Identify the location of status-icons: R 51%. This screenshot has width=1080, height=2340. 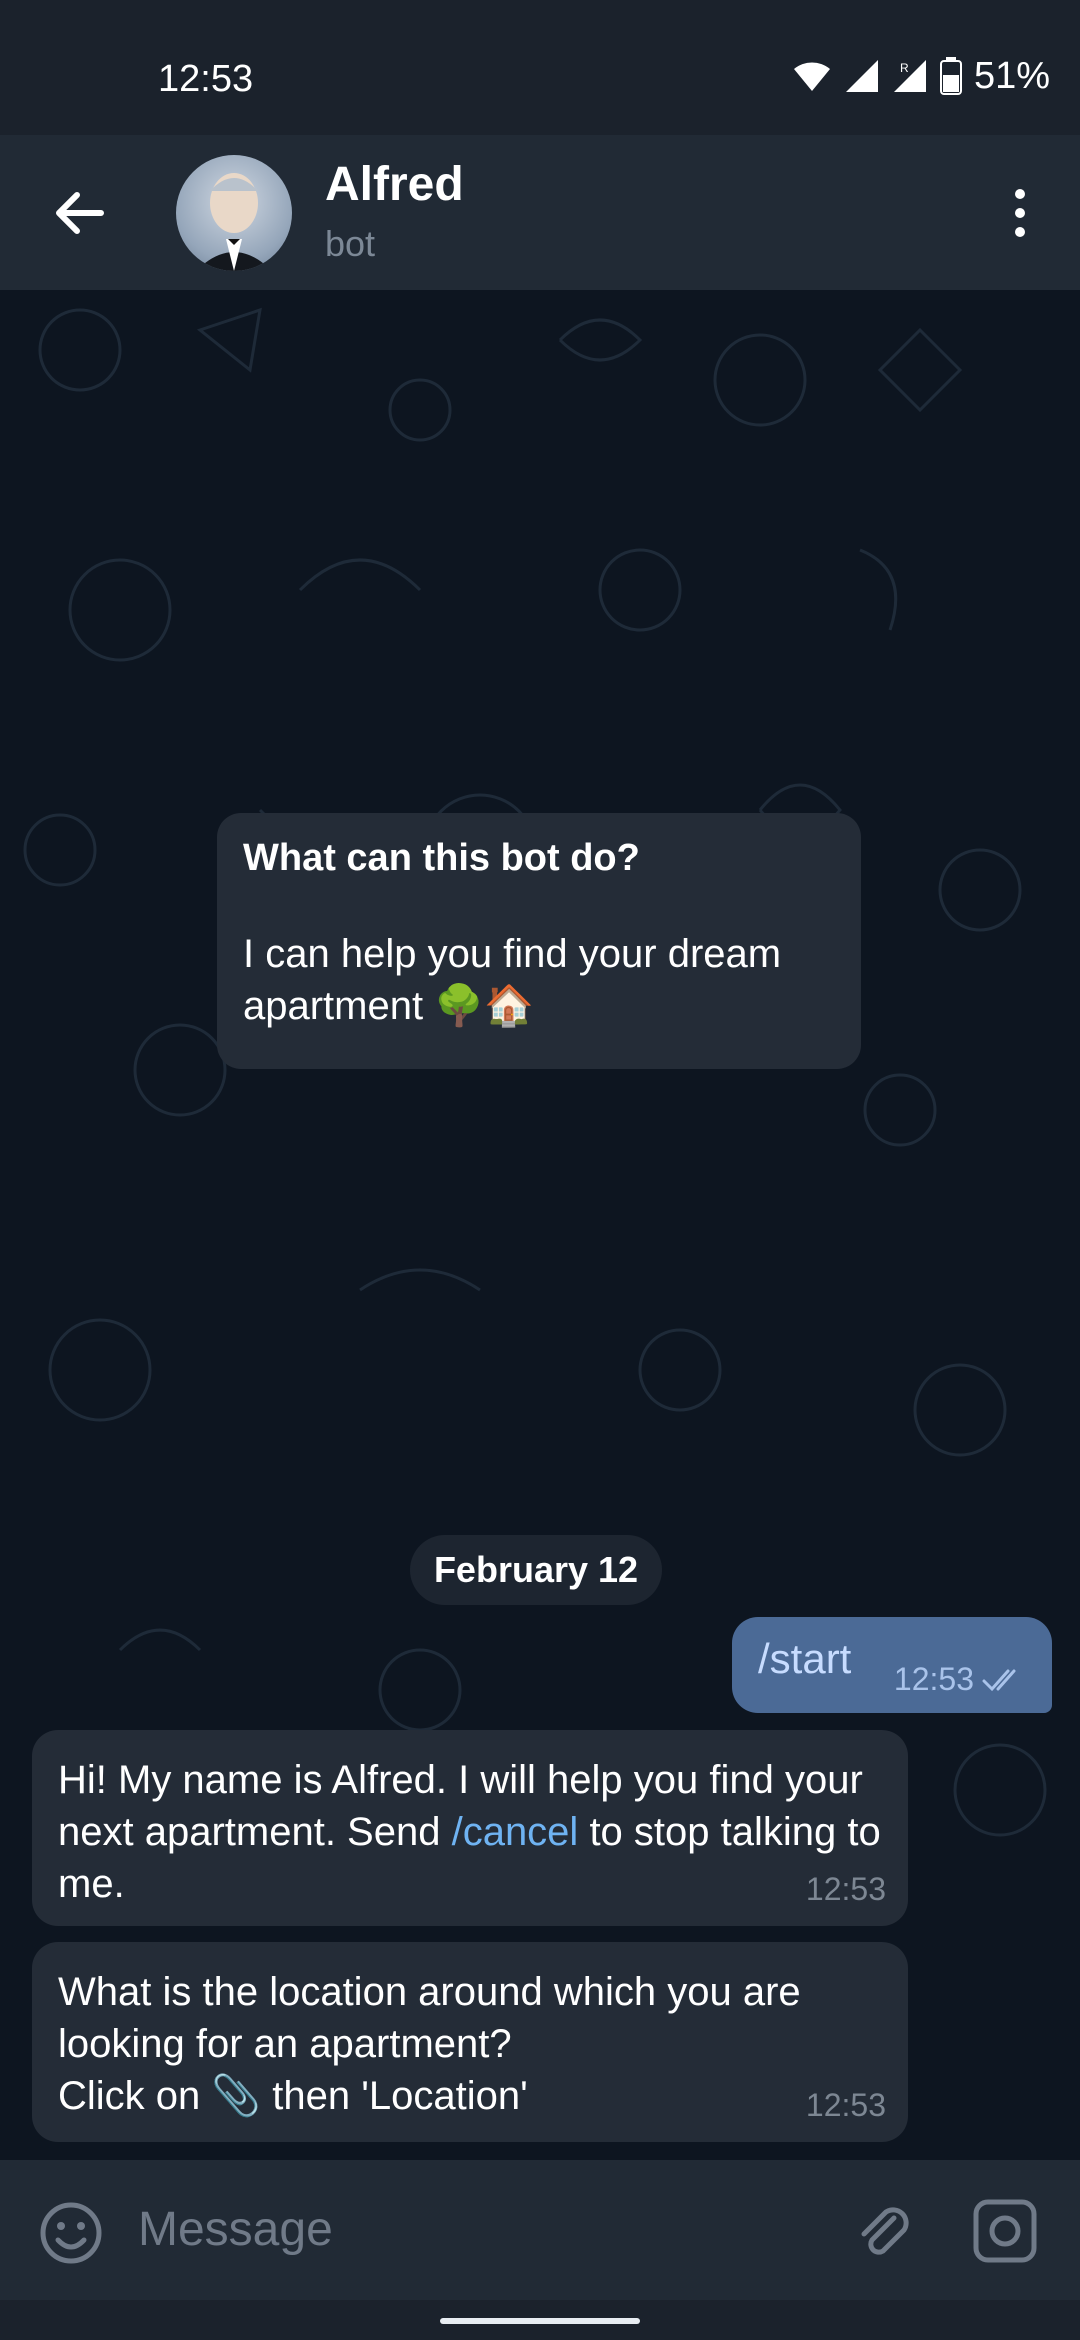
(921, 76).